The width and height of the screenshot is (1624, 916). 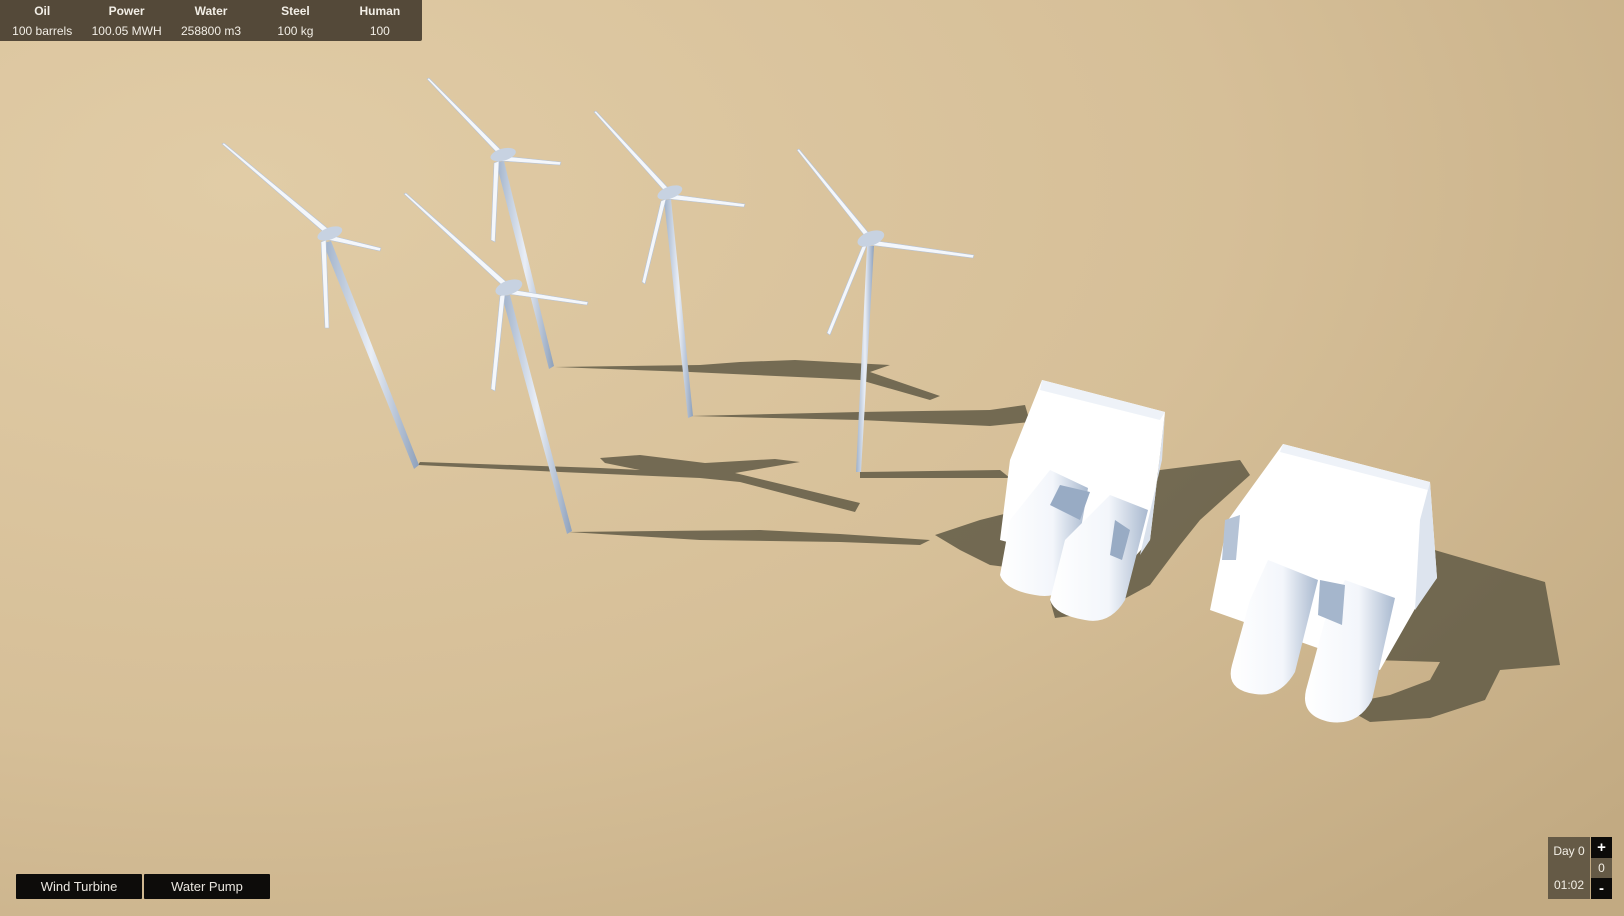 What do you see at coordinates (42, 30) in the screenshot?
I see `resource-value: 100 barrels` at bounding box center [42, 30].